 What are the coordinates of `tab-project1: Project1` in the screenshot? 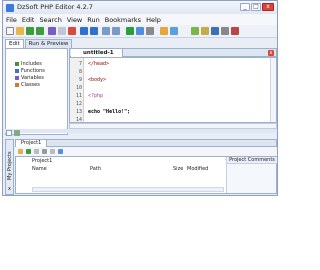 It's located at (32, 143).